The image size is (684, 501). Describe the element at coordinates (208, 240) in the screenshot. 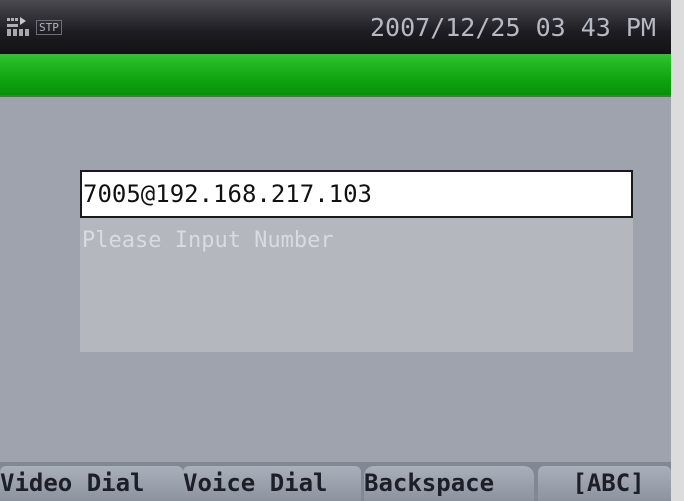

I see `input-hint-text: Please Input Number` at that location.